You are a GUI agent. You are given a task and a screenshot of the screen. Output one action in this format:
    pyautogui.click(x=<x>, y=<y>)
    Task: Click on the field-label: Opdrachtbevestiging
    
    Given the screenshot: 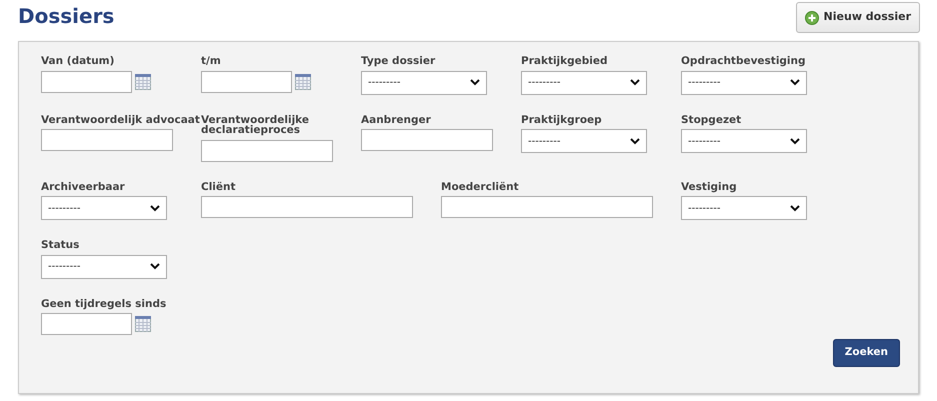 What is the action you would take?
    pyautogui.click(x=744, y=61)
    